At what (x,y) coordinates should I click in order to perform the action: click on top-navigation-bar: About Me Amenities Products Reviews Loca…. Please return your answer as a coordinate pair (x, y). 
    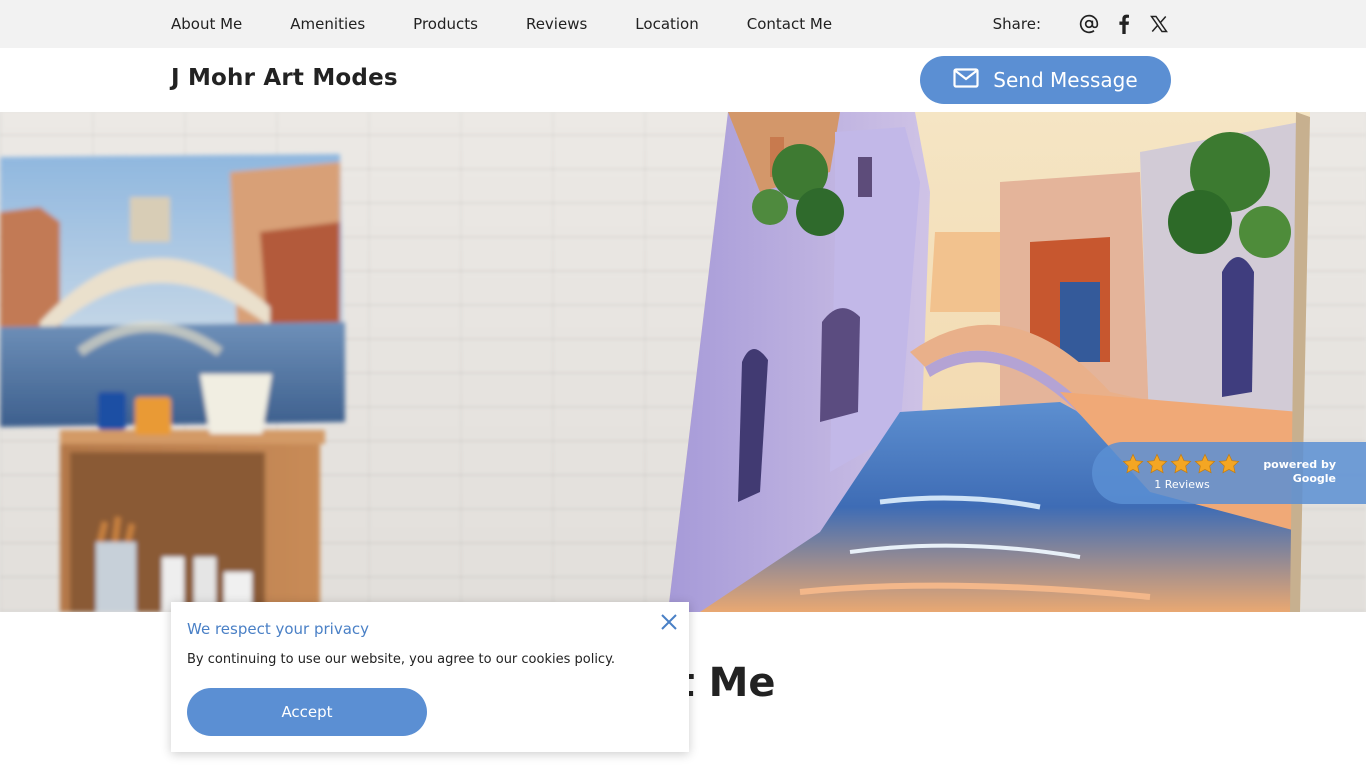
    Looking at the image, I should click on (683, 24).